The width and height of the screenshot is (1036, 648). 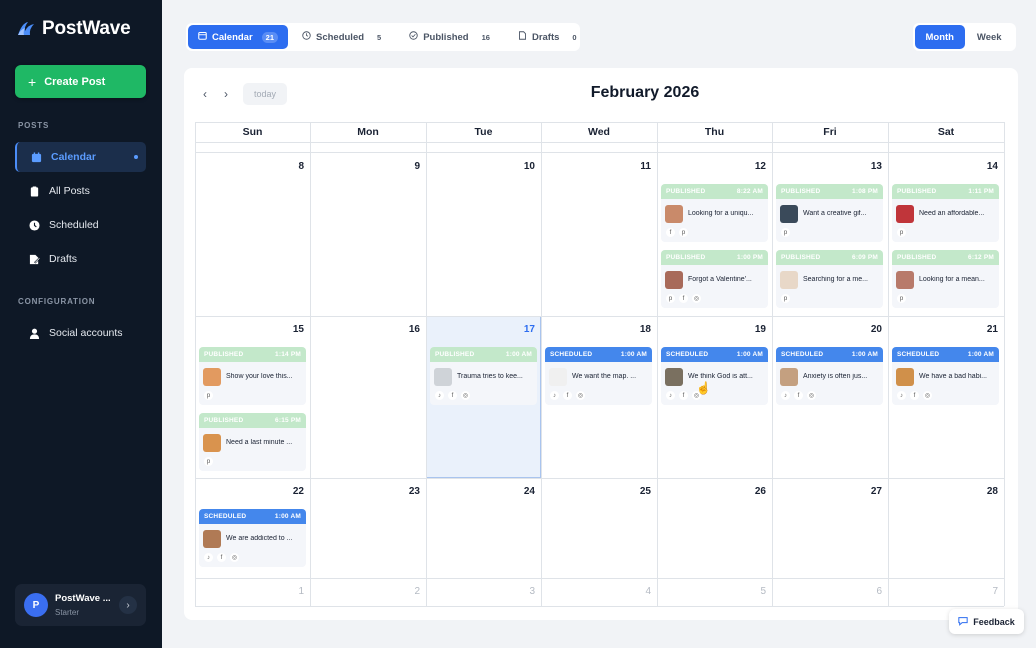 I want to click on tab-scheduled: Scheduled 5, so click(x=343, y=37).